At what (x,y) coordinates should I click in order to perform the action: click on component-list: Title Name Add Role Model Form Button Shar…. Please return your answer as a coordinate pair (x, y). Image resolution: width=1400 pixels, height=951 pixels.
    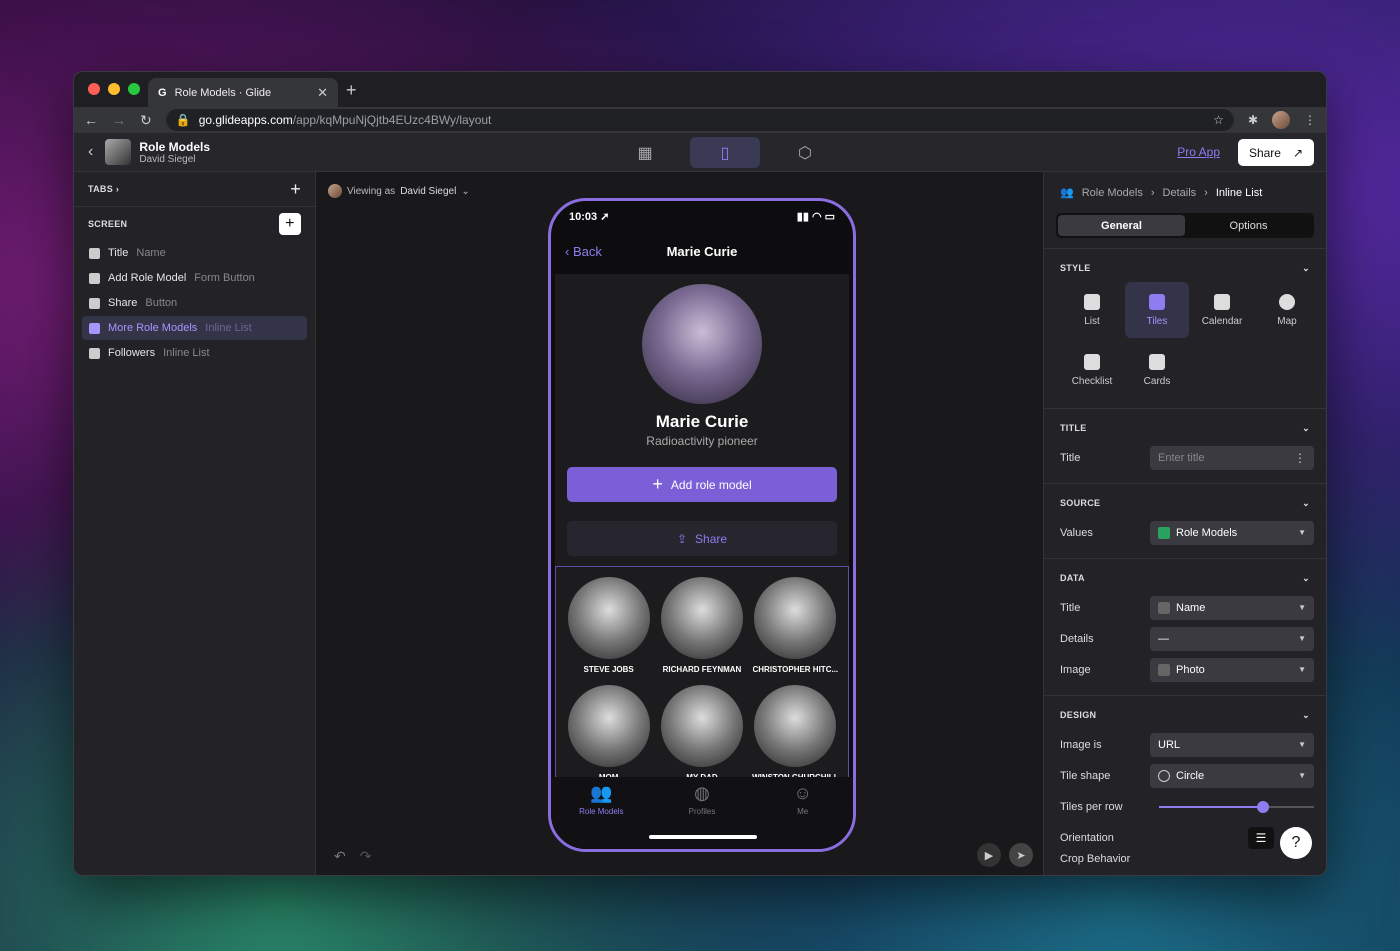
    Looking at the image, I should click on (194, 303).